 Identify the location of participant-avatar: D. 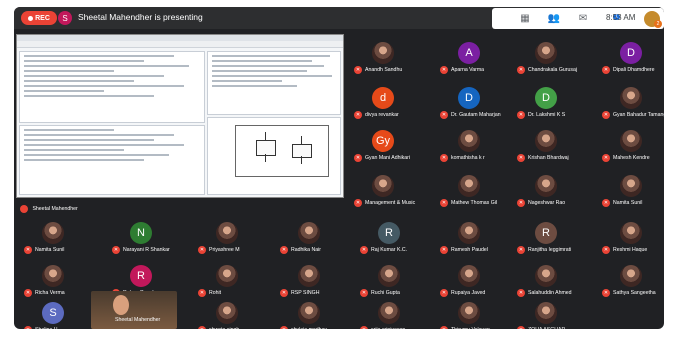
(469, 98).